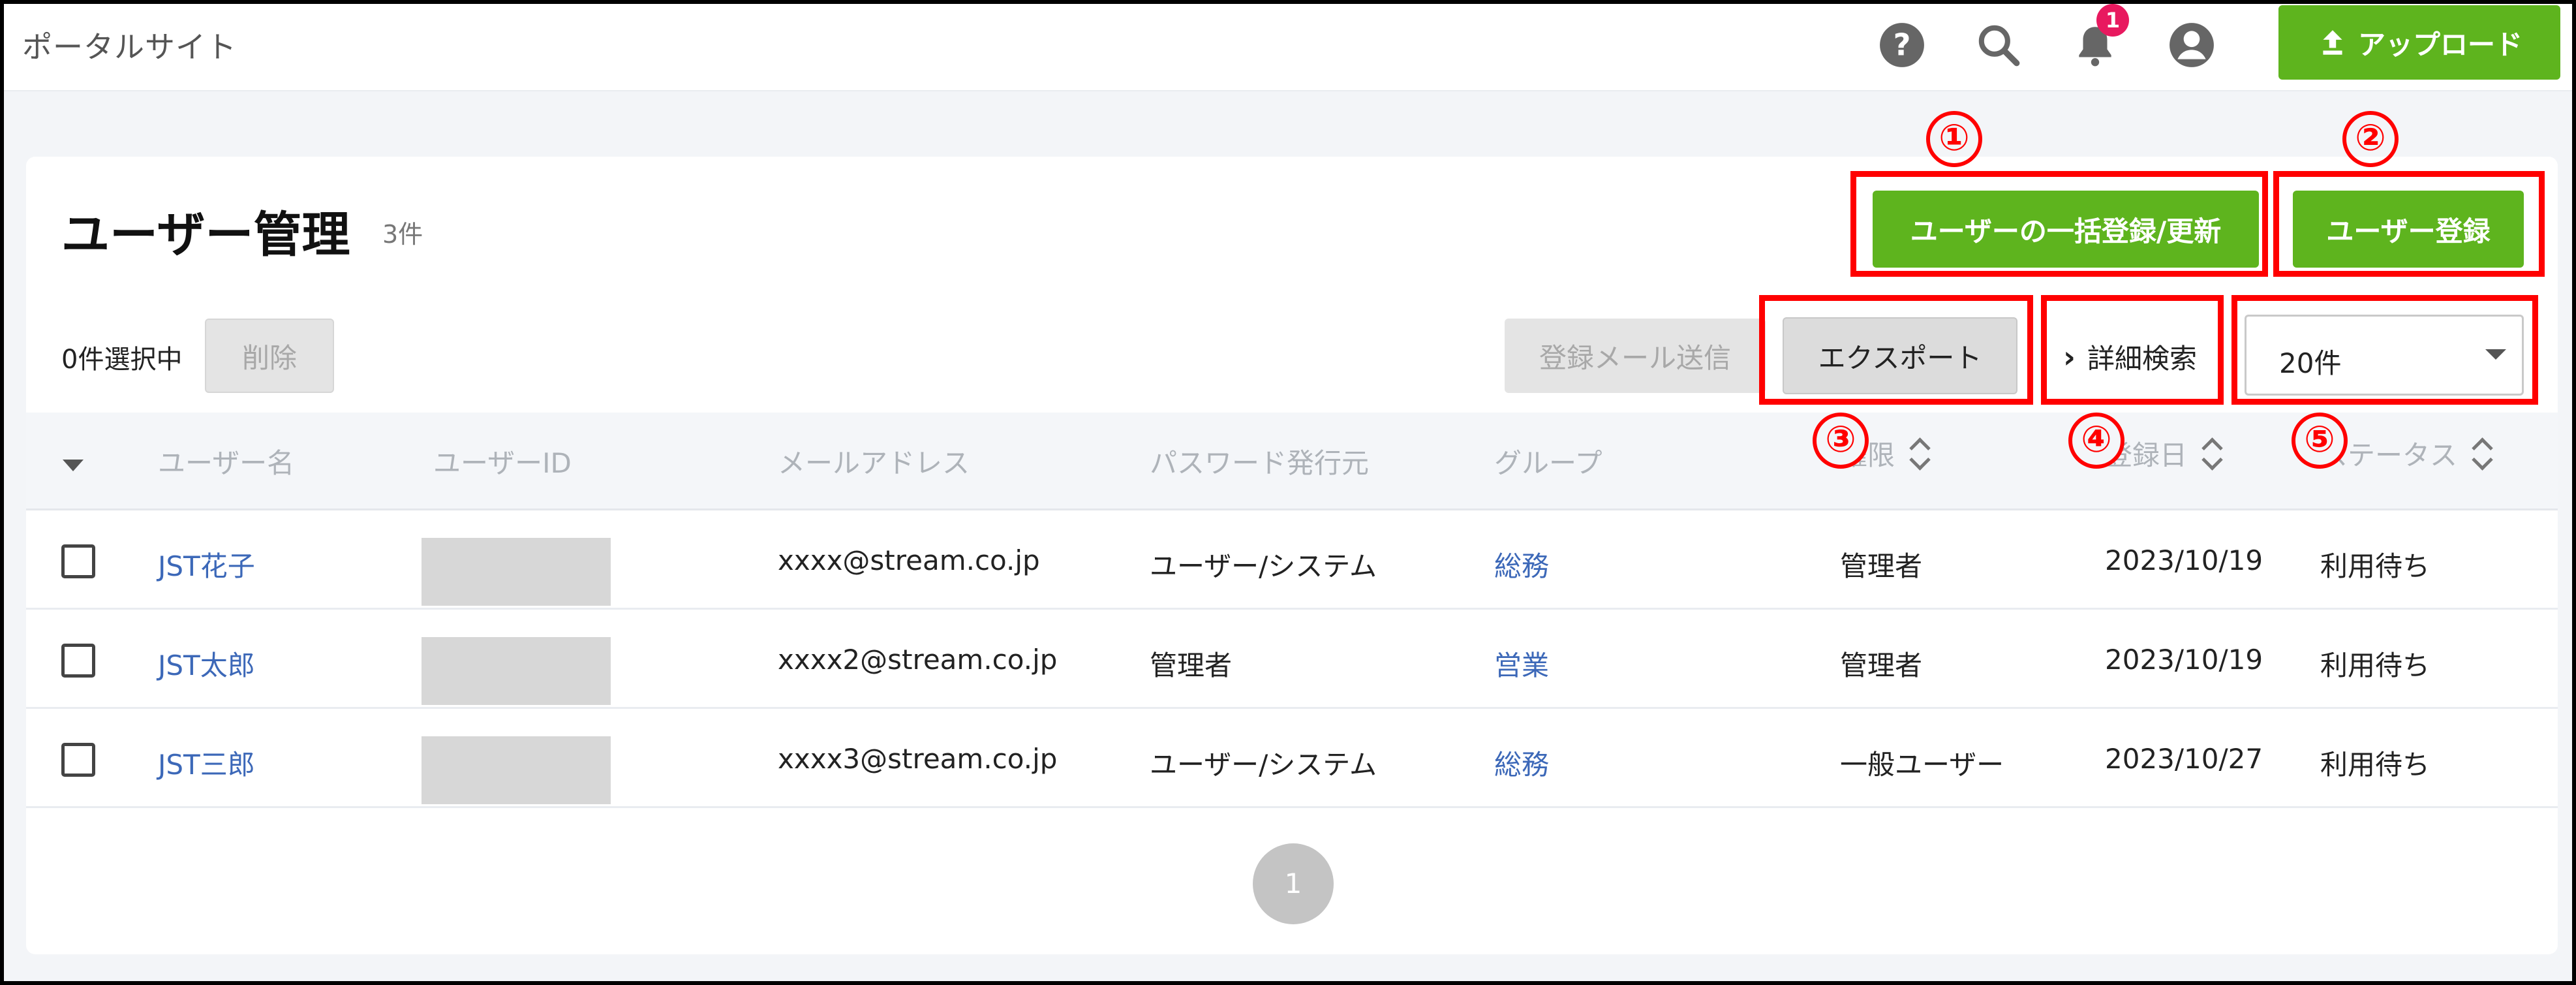  Describe the element at coordinates (206, 235) in the screenshot. I see `page-title: ユーザー管理` at that location.